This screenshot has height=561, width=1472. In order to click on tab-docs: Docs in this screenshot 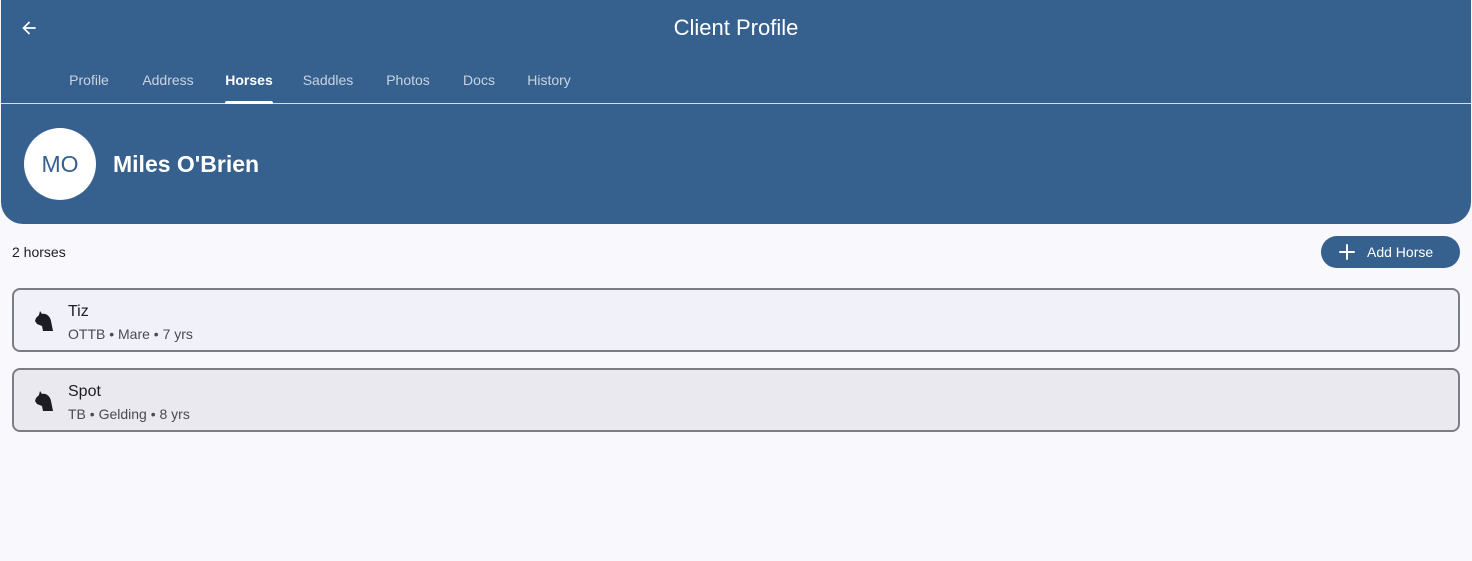, I will do `click(479, 79)`.